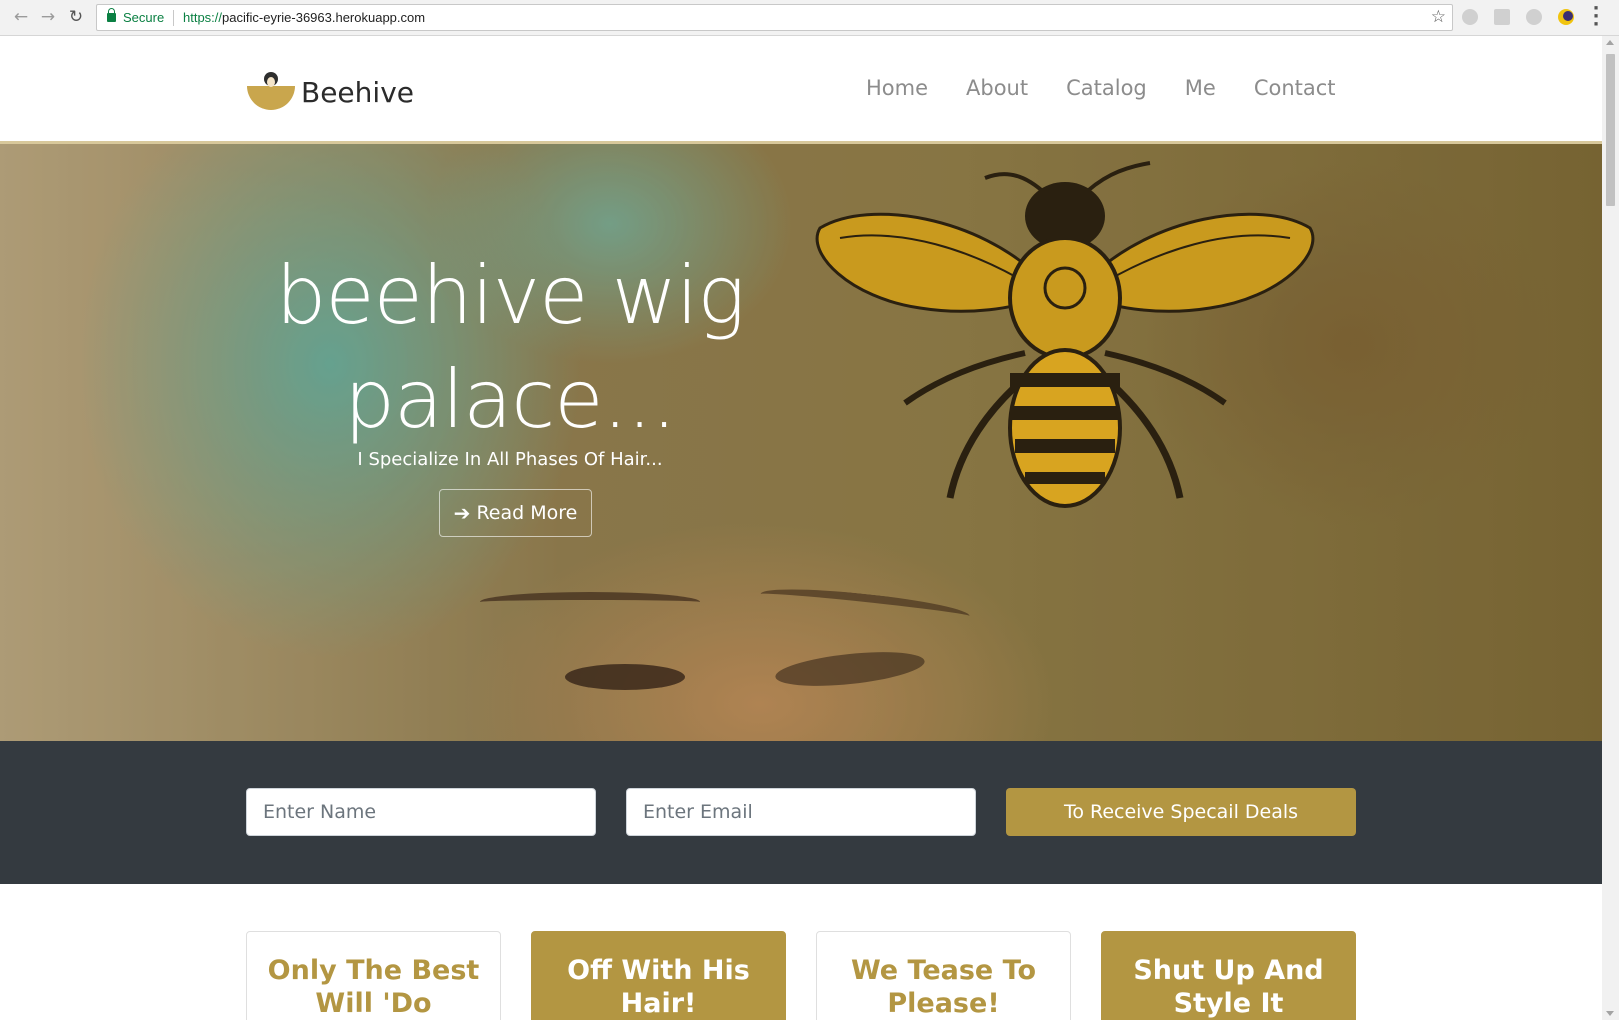  What do you see at coordinates (1610, 1013) in the screenshot?
I see `scroll-down-arrow-icon` at bounding box center [1610, 1013].